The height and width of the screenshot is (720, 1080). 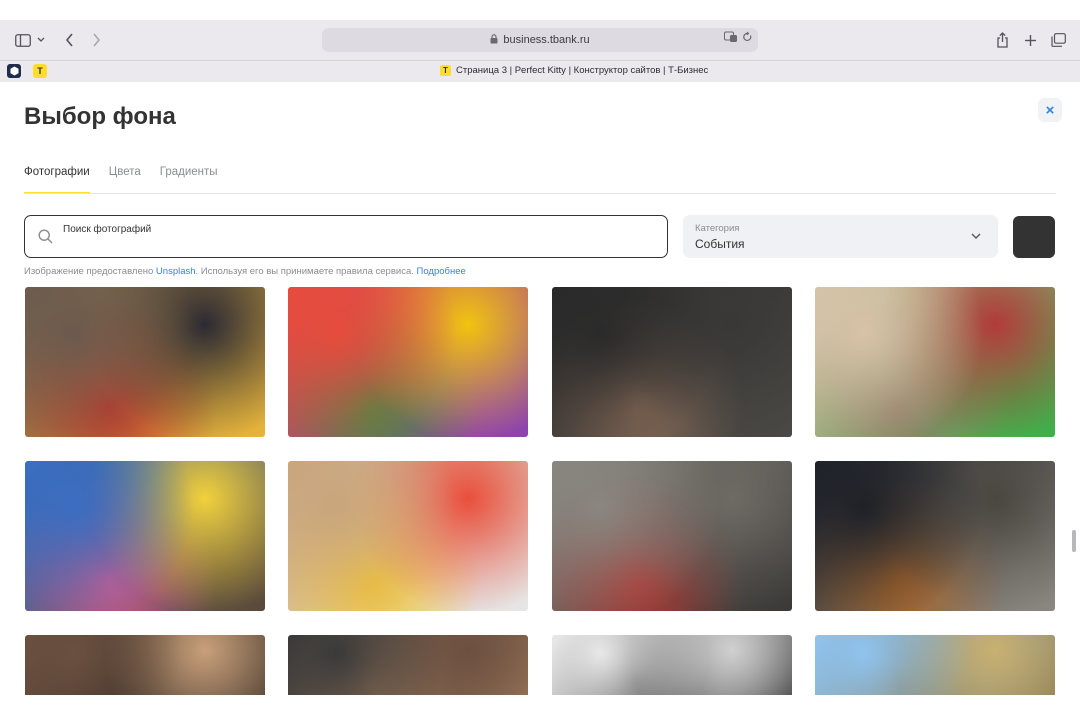 What do you see at coordinates (494, 40) in the screenshot?
I see `lock-icon` at bounding box center [494, 40].